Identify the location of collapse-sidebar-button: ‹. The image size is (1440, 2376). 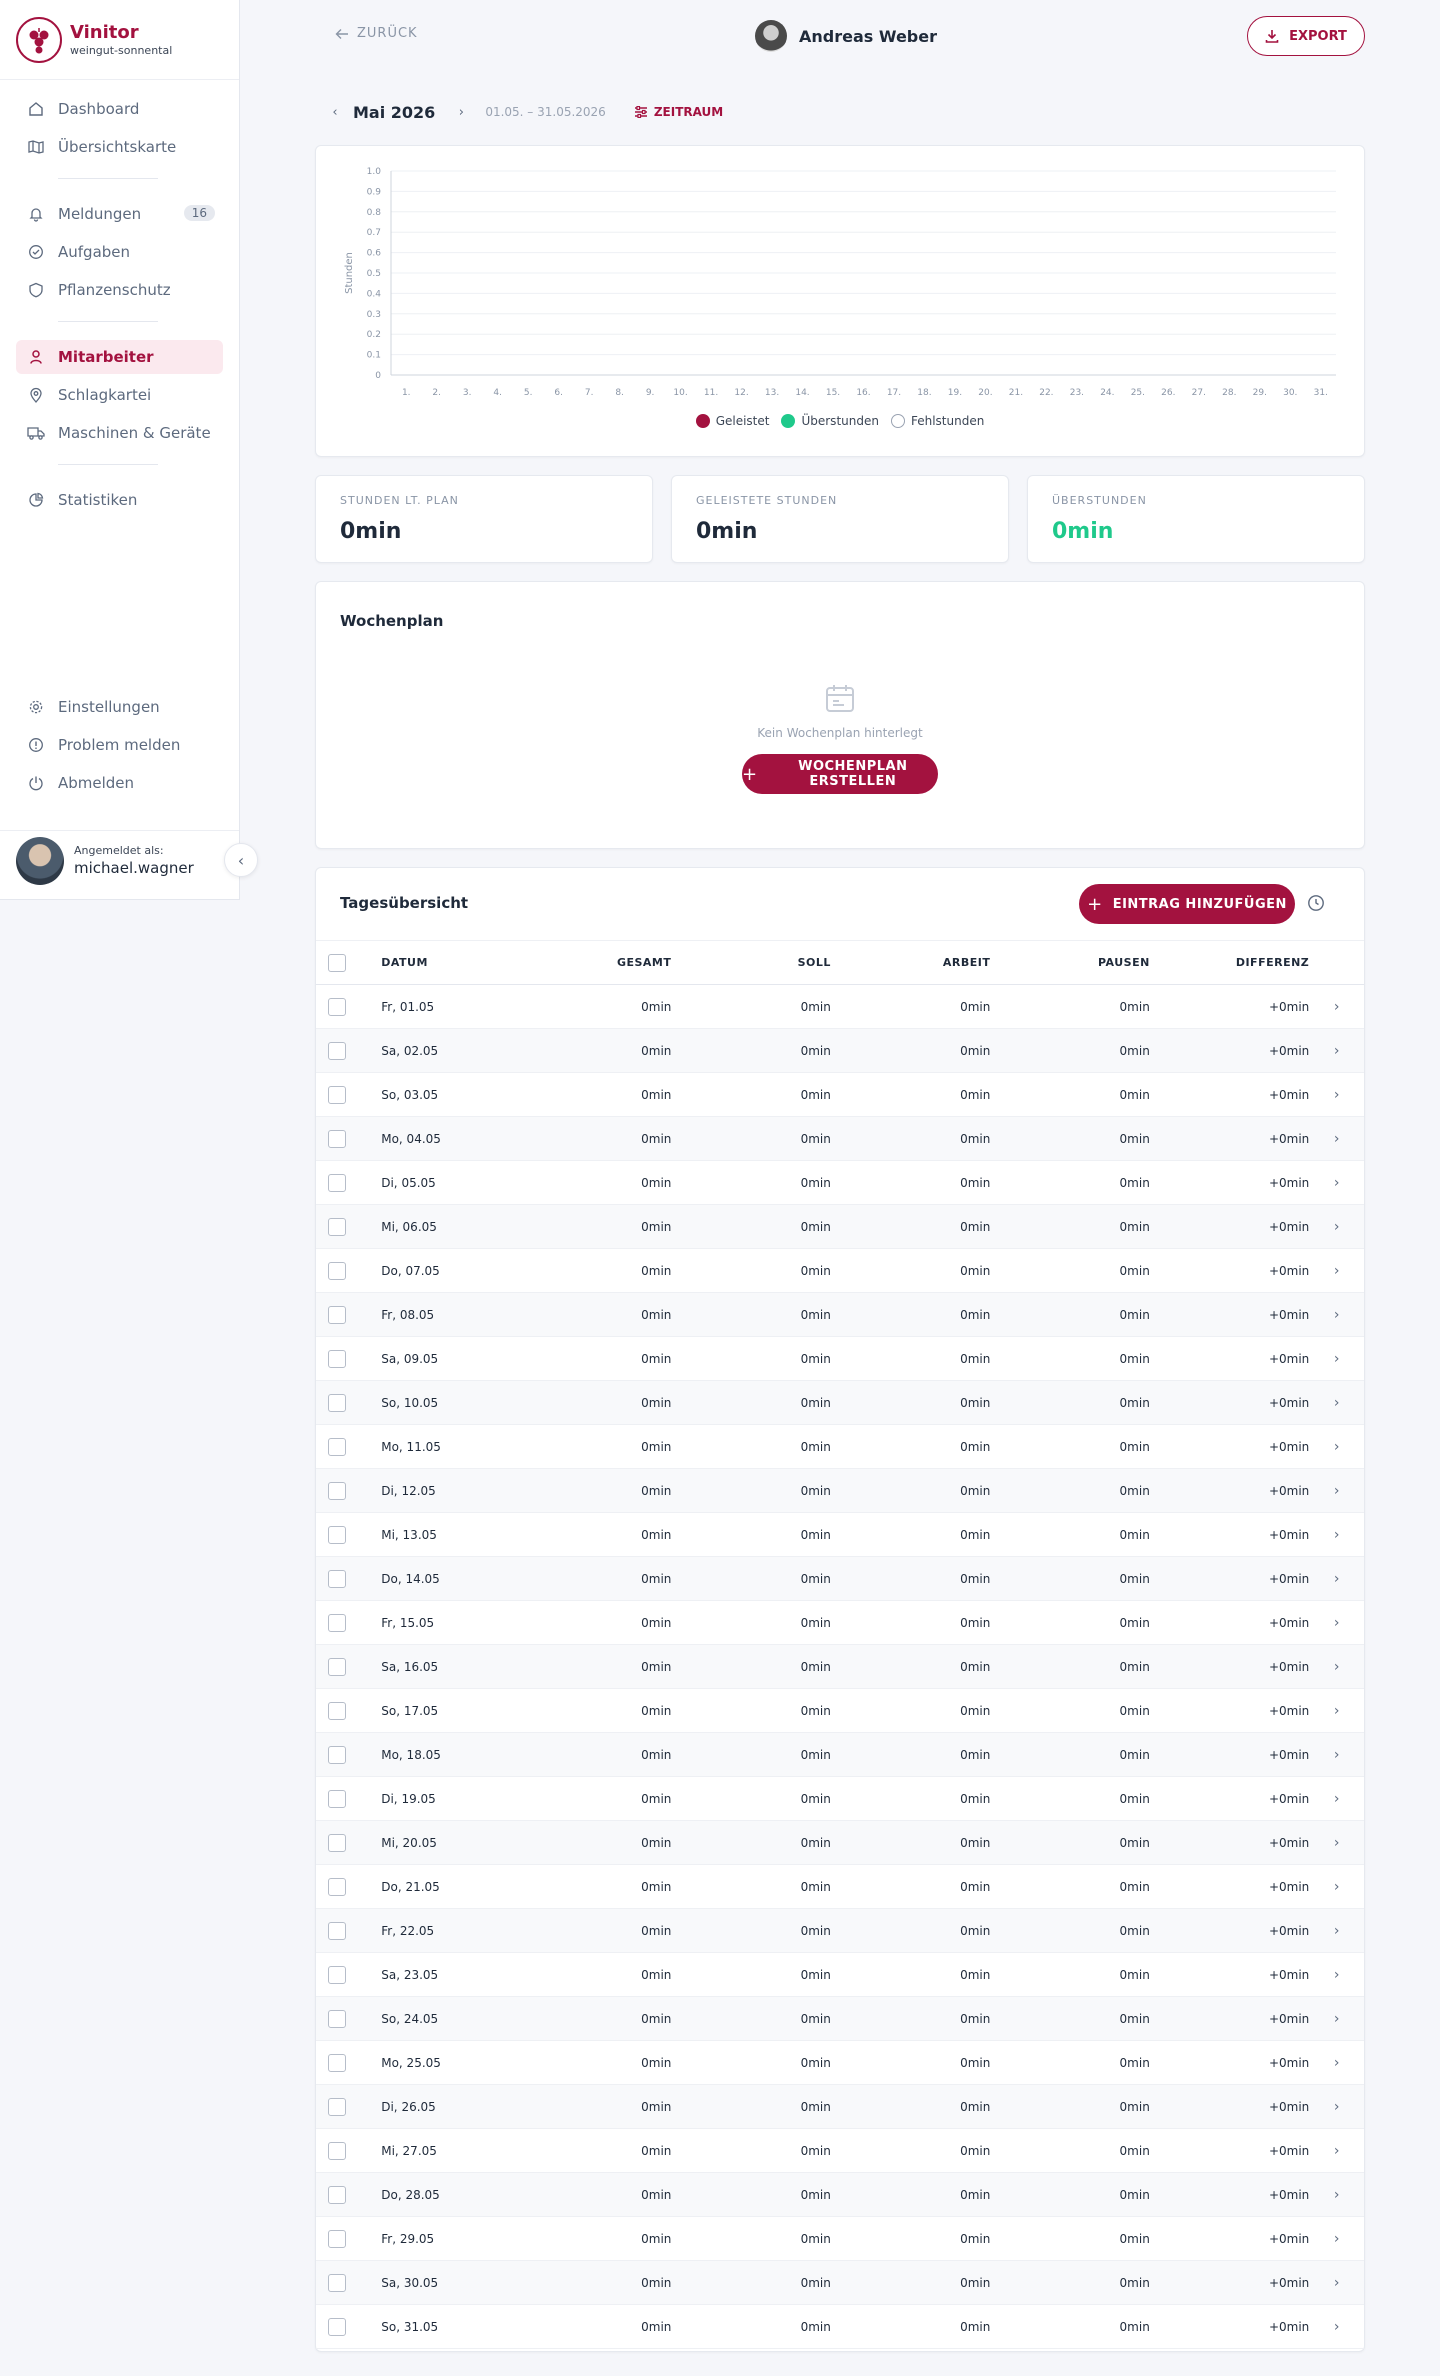
(241, 860).